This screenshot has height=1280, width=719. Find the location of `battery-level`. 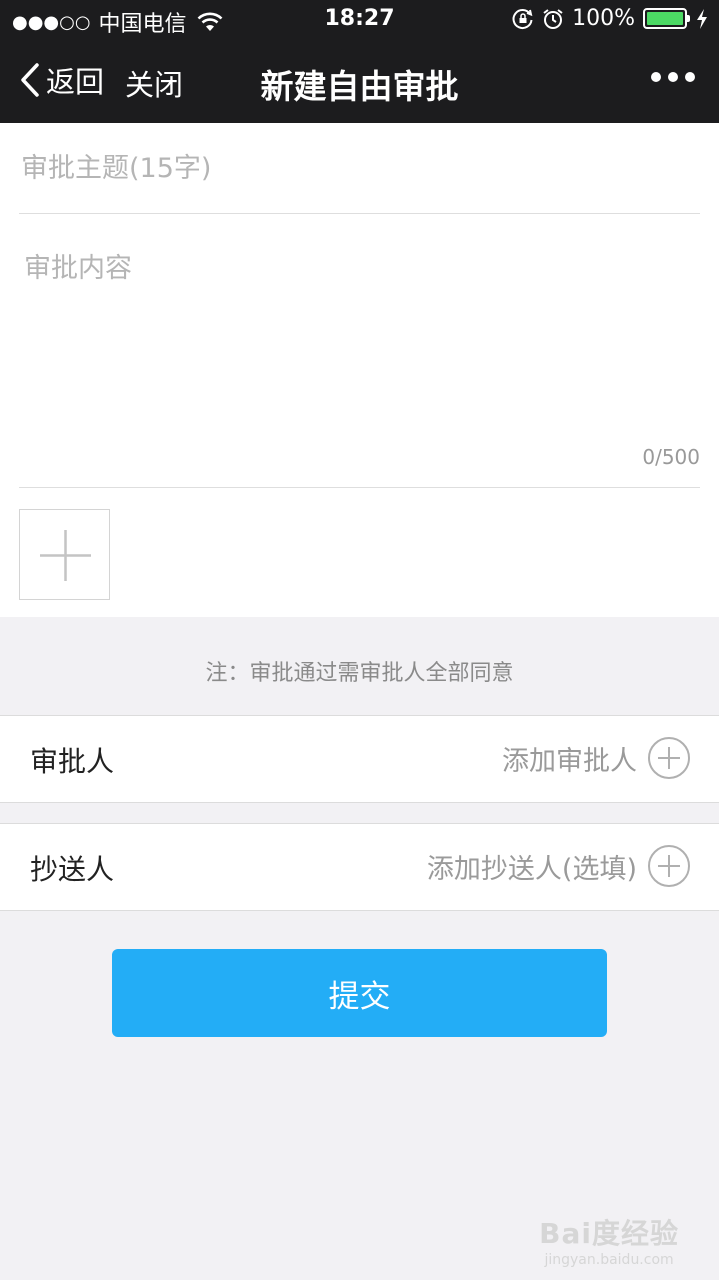

battery-level is located at coordinates (665, 18).